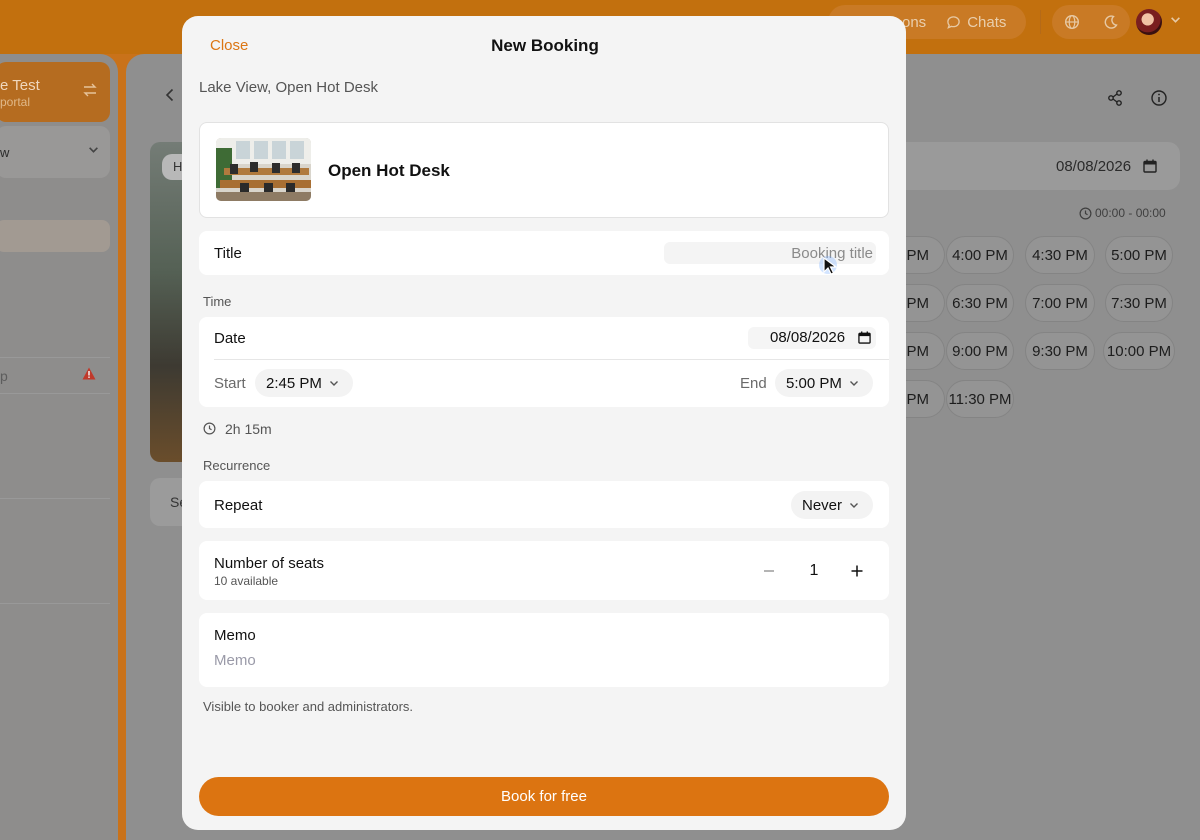 The height and width of the screenshot is (840, 1200). Describe the element at coordinates (980, 351) in the screenshot. I see `time-slot-button: 9:00 PM` at that location.